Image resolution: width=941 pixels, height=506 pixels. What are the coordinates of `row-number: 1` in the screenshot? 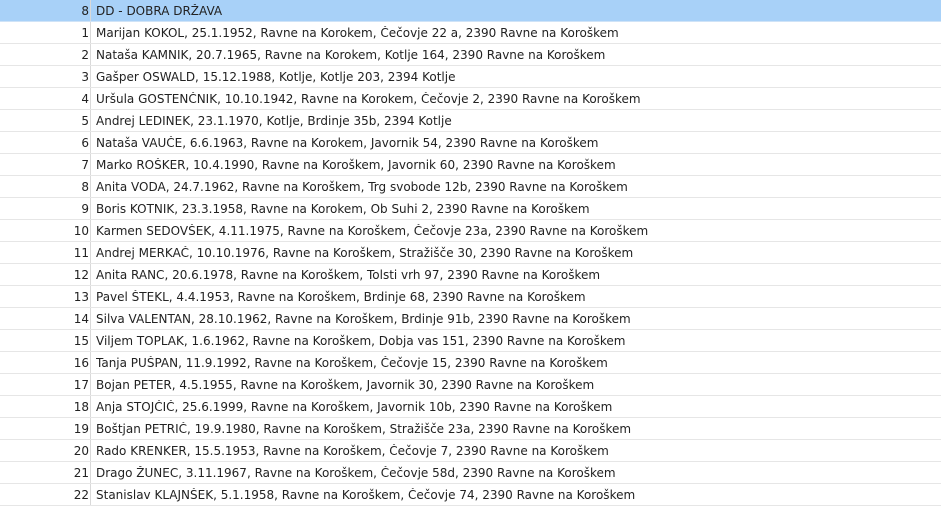 It's located at (85, 32).